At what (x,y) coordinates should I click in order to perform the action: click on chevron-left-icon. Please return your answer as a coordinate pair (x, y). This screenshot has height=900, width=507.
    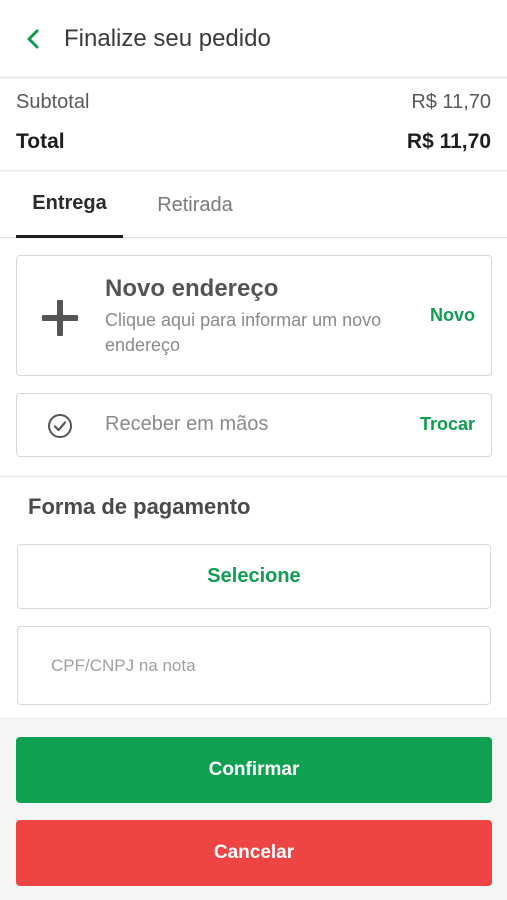
    Looking at the image, I should click on (33, 38).